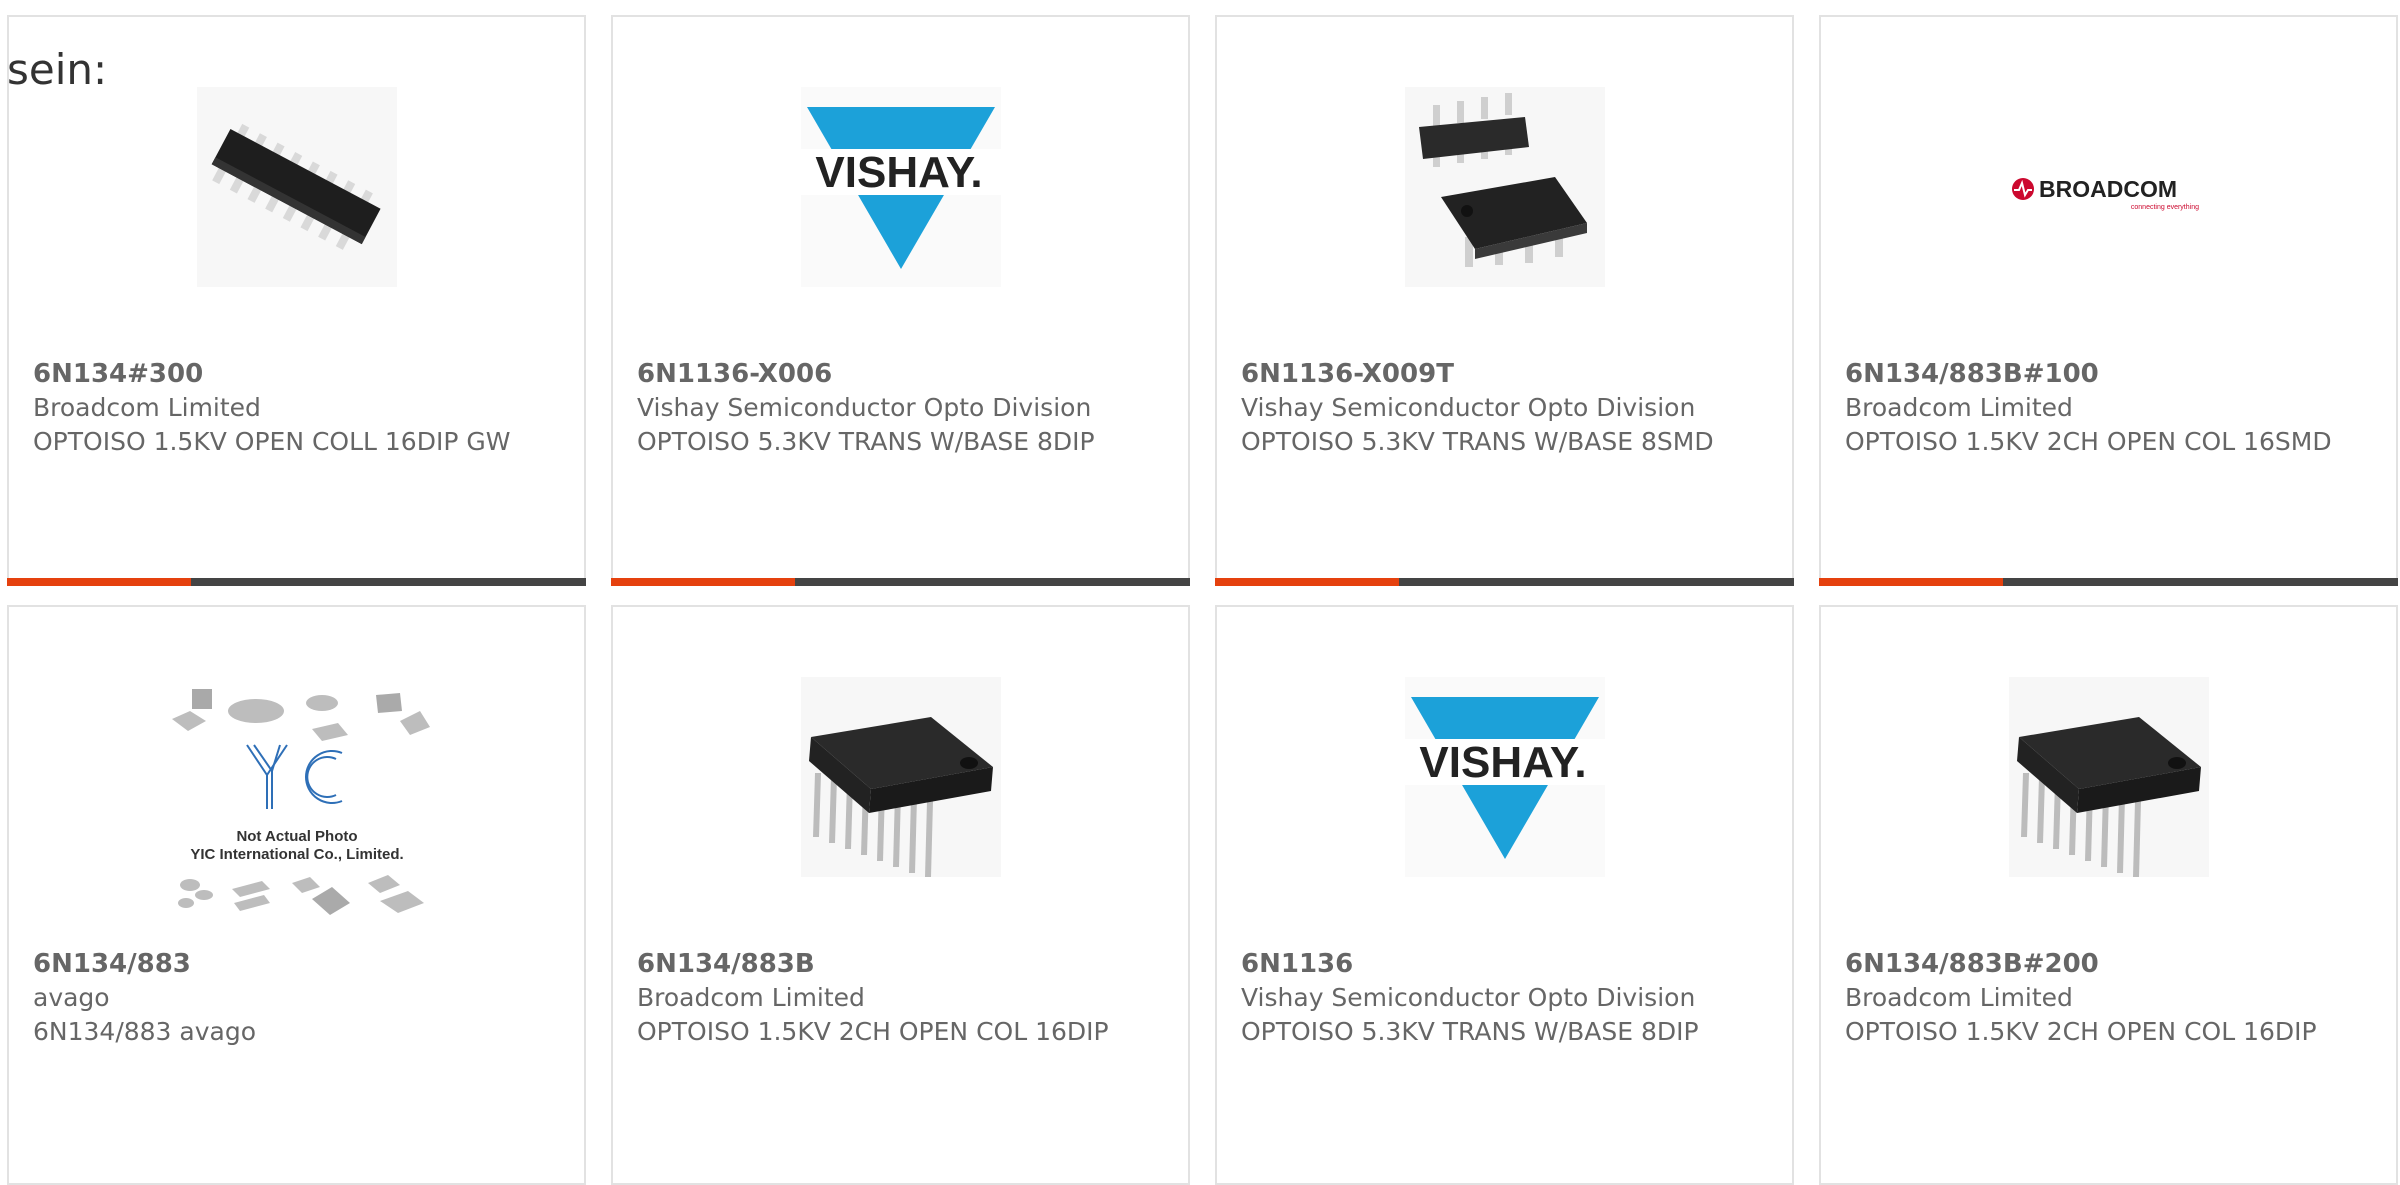 The height and width of the screenshot is (1185, 2400). I want to click on manufacturer: avago, so click(71, 997).